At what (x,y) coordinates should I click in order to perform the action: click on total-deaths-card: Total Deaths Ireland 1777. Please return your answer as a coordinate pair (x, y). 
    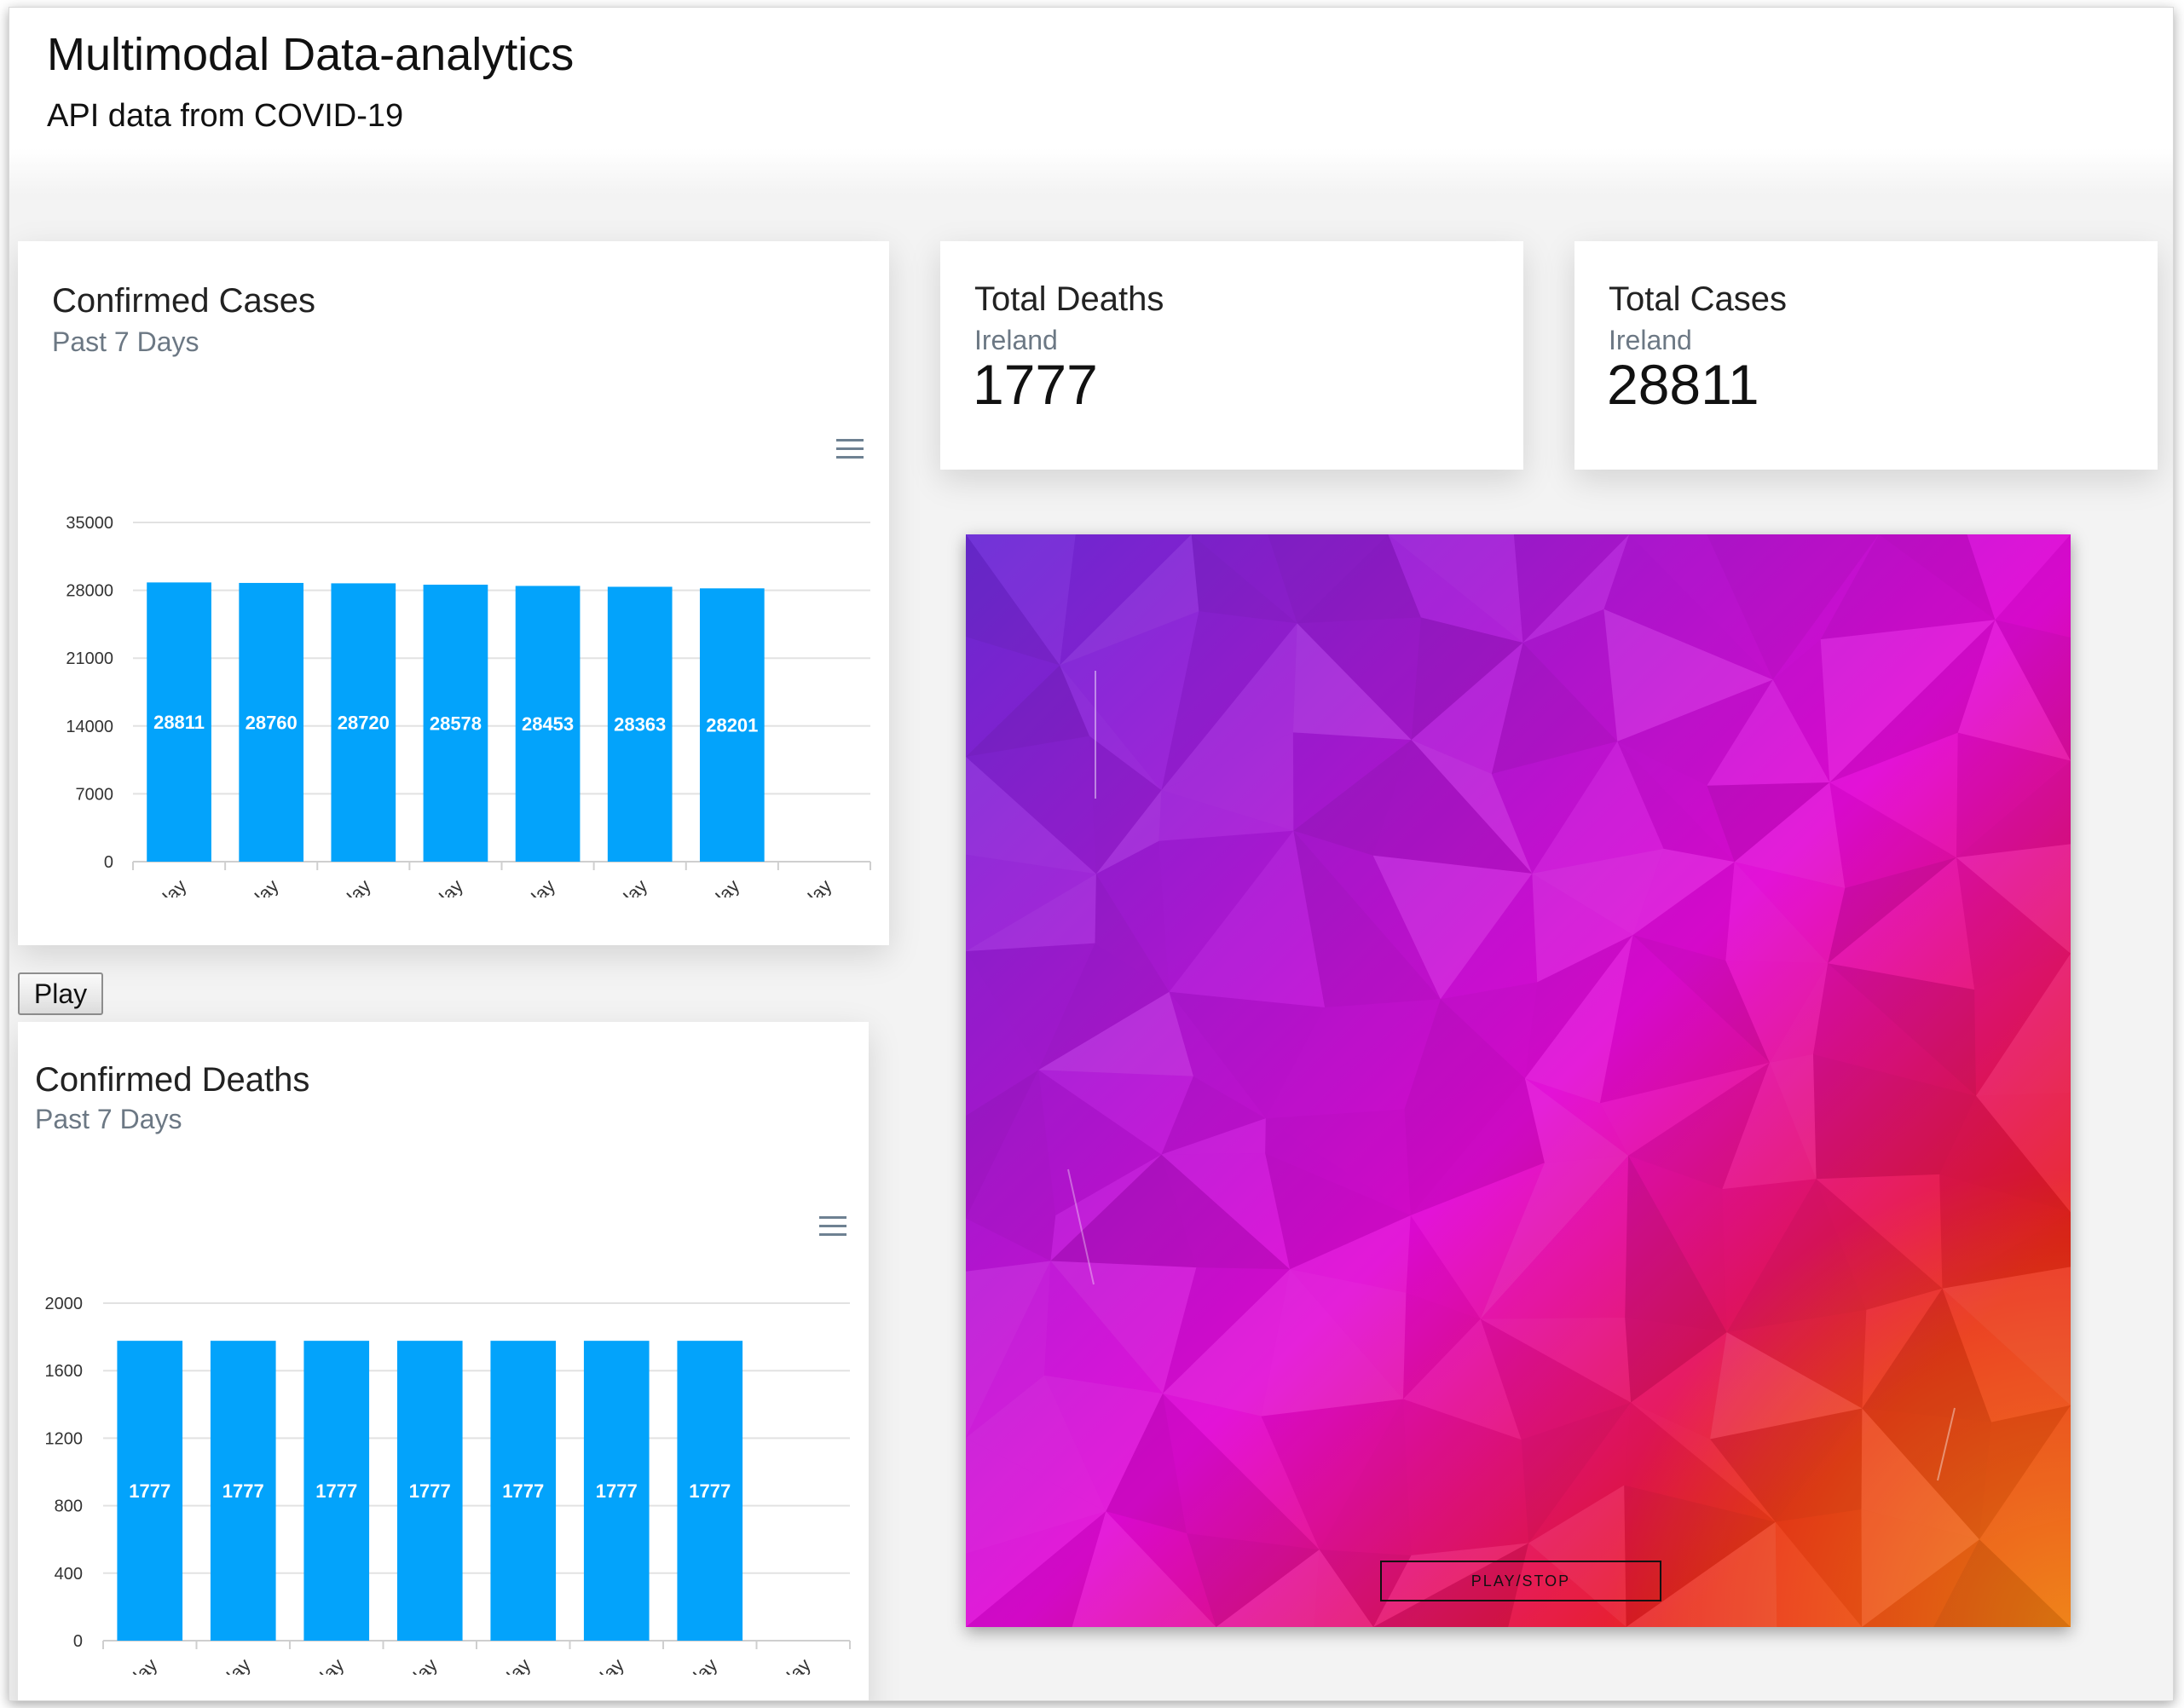
    Looking at the image, I should click on (1231, 355).